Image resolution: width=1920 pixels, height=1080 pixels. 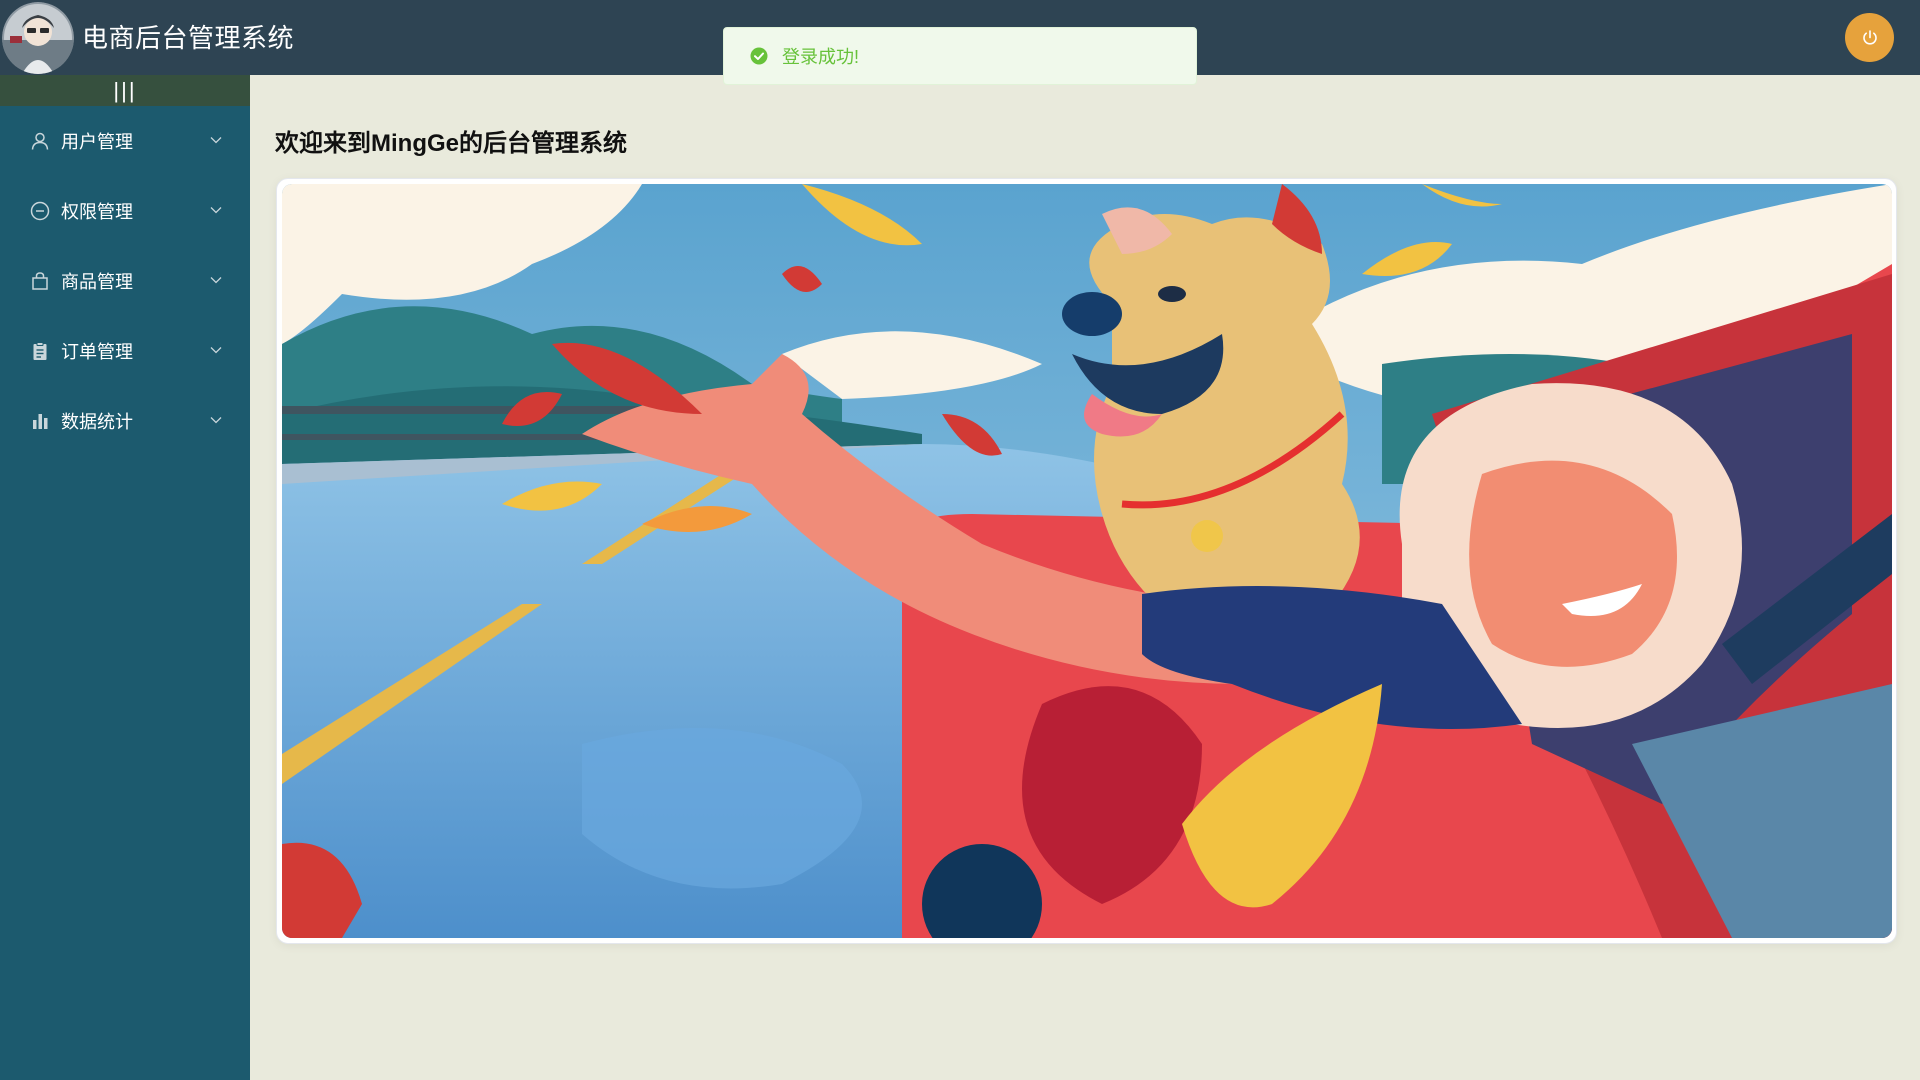 What do you see at coordinates (960, 56) in the screenshot?
I see `success-toast: 登录成功!` at bounding box center [960, 56].